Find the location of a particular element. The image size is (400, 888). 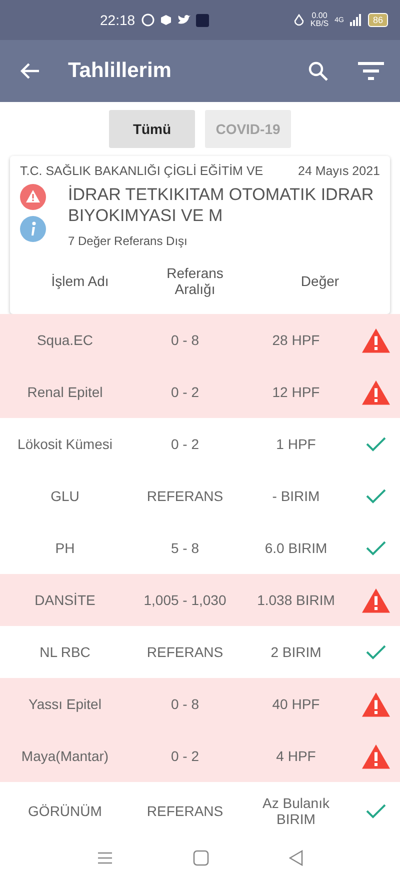

network-speed: 0.00 KB/S is located at coordinates (319, 20).